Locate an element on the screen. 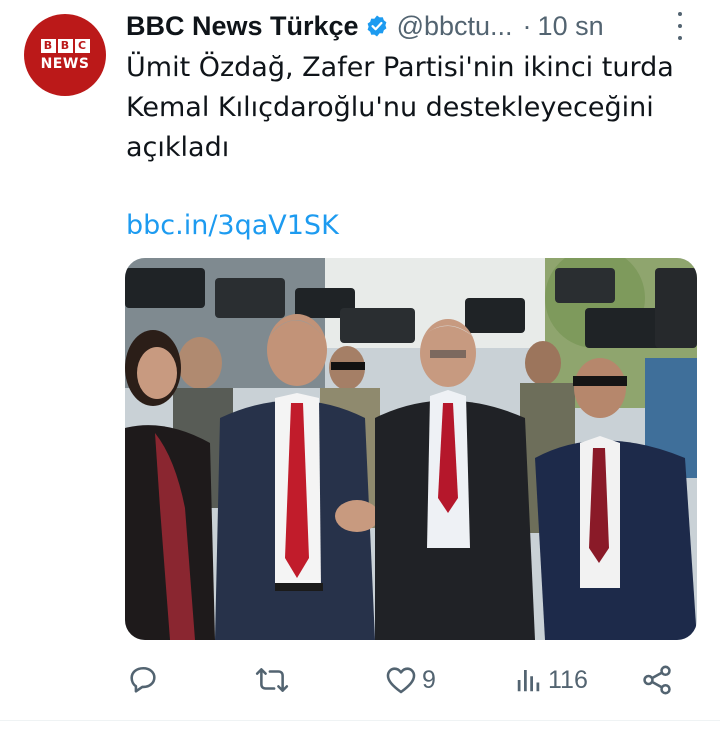 The height and width of the screenshot is (740, 720). tweet-link: bbc.in/3qaV1SK is located at coordinates (232, 226).